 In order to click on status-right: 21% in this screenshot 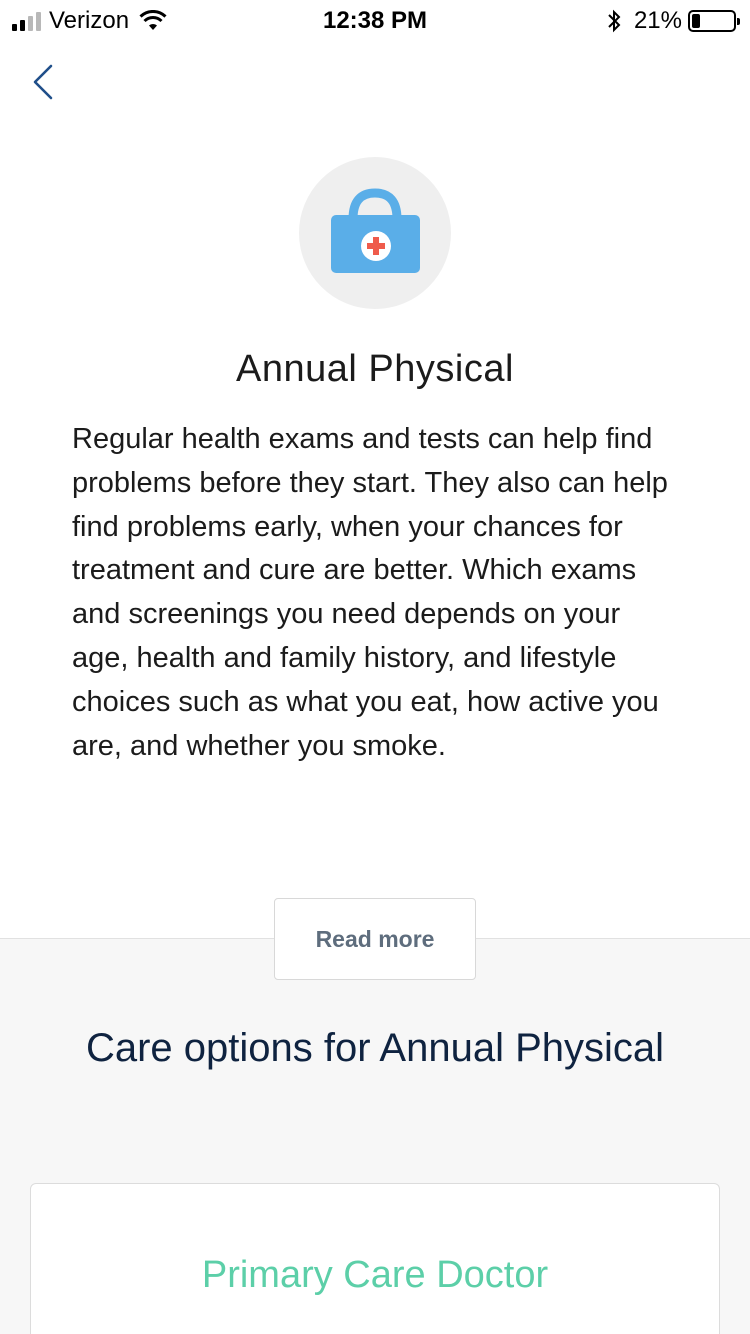, I will do `click(673, 21)`.